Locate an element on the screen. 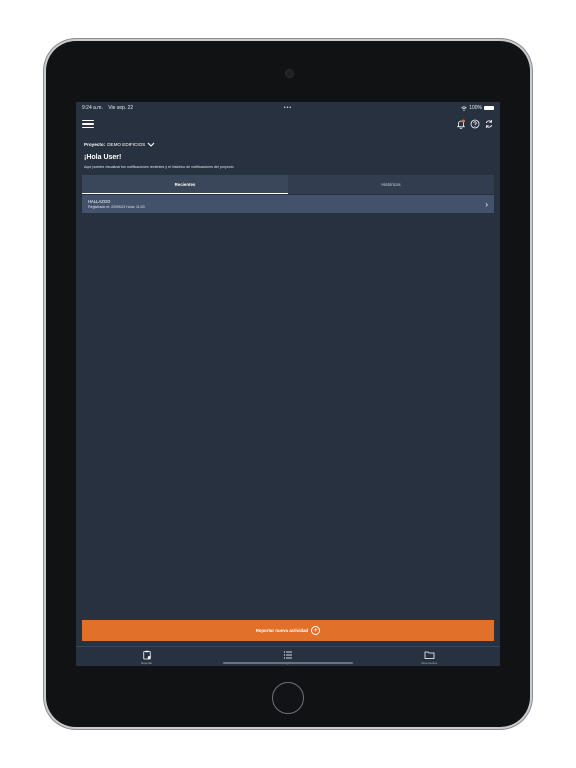 The image size is (576, 768). battery-icon is located at coordinates (489, 108).